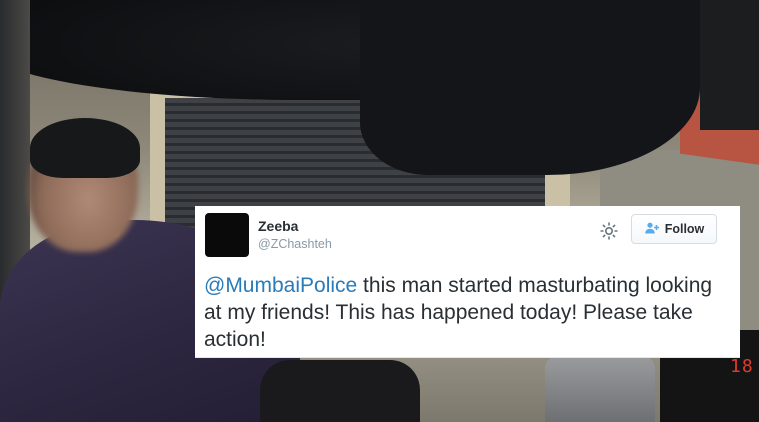 This screenshot has width=759, height=422. What do you see at coordinates (742, 366) in the screenshot?
I see `fare-meter-digits: 18` at bounding box center [742, 366].